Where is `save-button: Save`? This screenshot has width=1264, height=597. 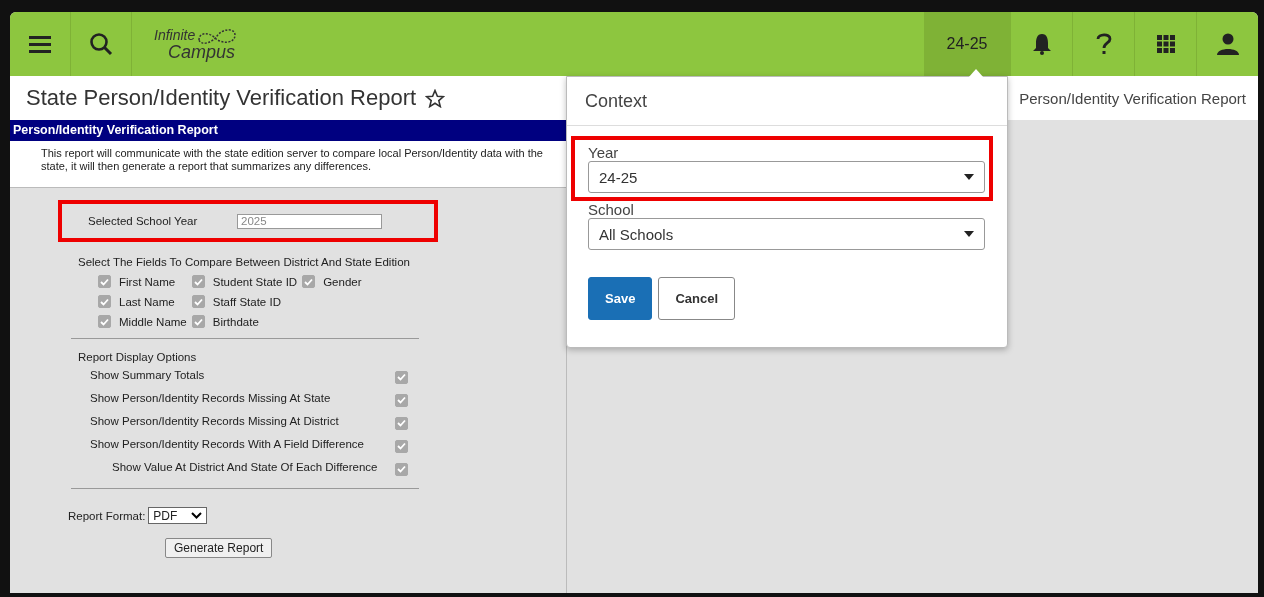 save-button: Save is located at coordinates (620, 298).